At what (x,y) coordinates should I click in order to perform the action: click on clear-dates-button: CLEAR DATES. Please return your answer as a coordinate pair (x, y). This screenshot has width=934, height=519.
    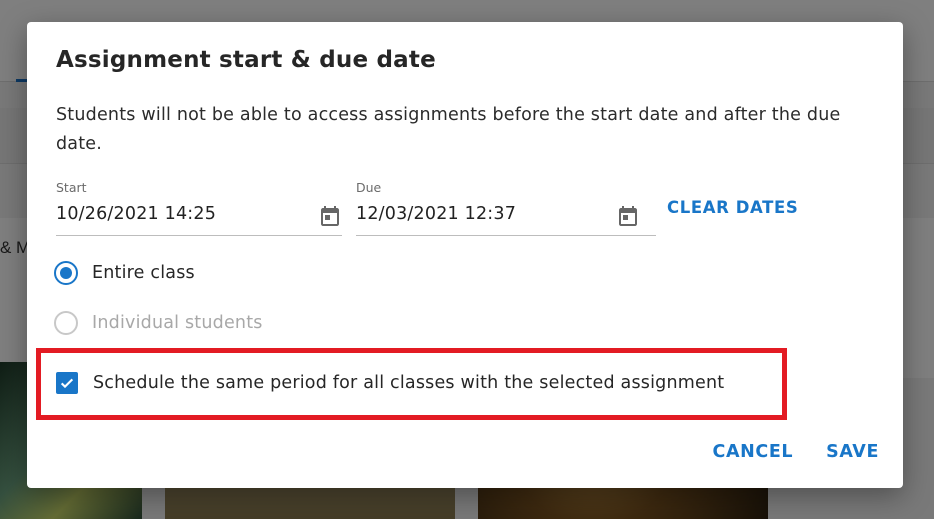
    Looking at the image, I should click on (732, 207).